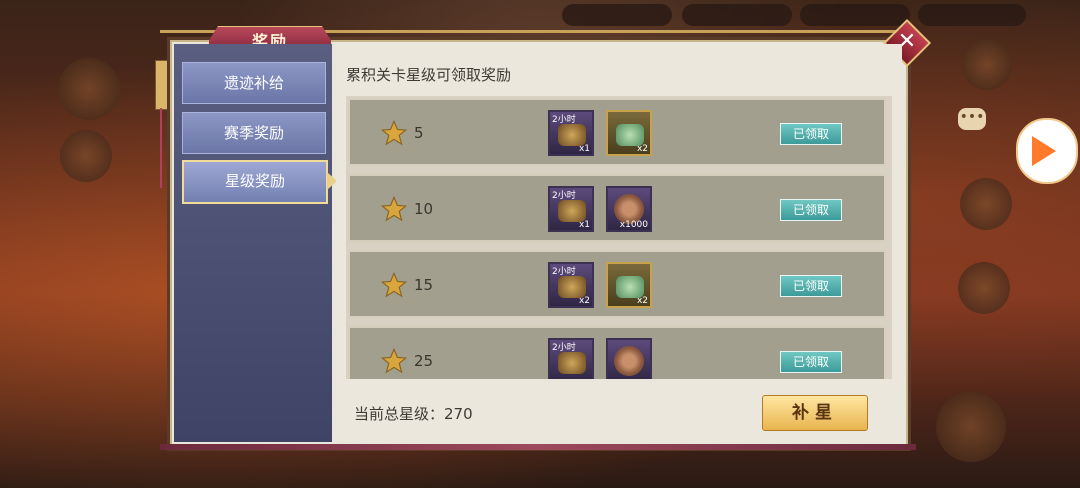 The image size is (1080, 488). What do you see at coordinates (413, 414) in the screenshot?
I see `total-stars-label: 当前总星级：270` at bounding box center [413, 414].